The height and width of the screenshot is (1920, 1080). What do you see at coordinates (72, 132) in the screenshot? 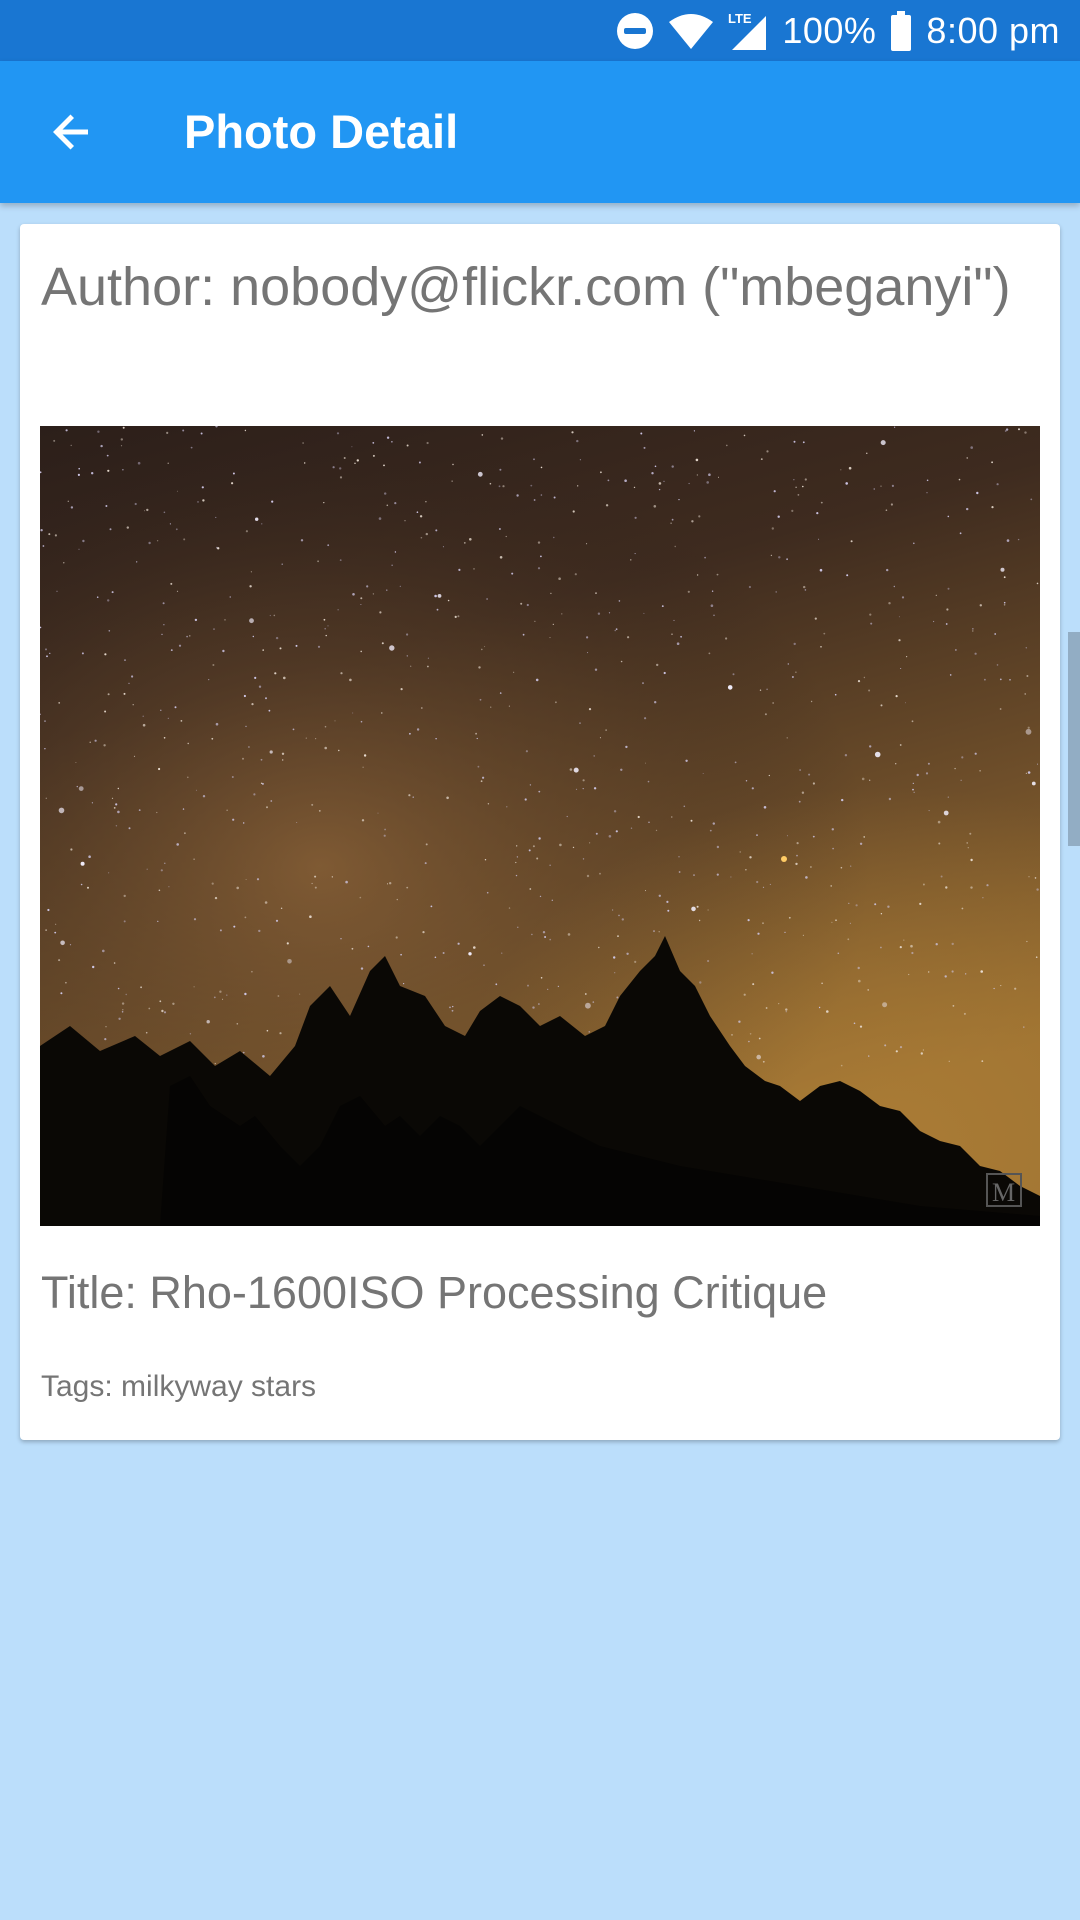
I see `back-button` at bounding box center [72, 132].